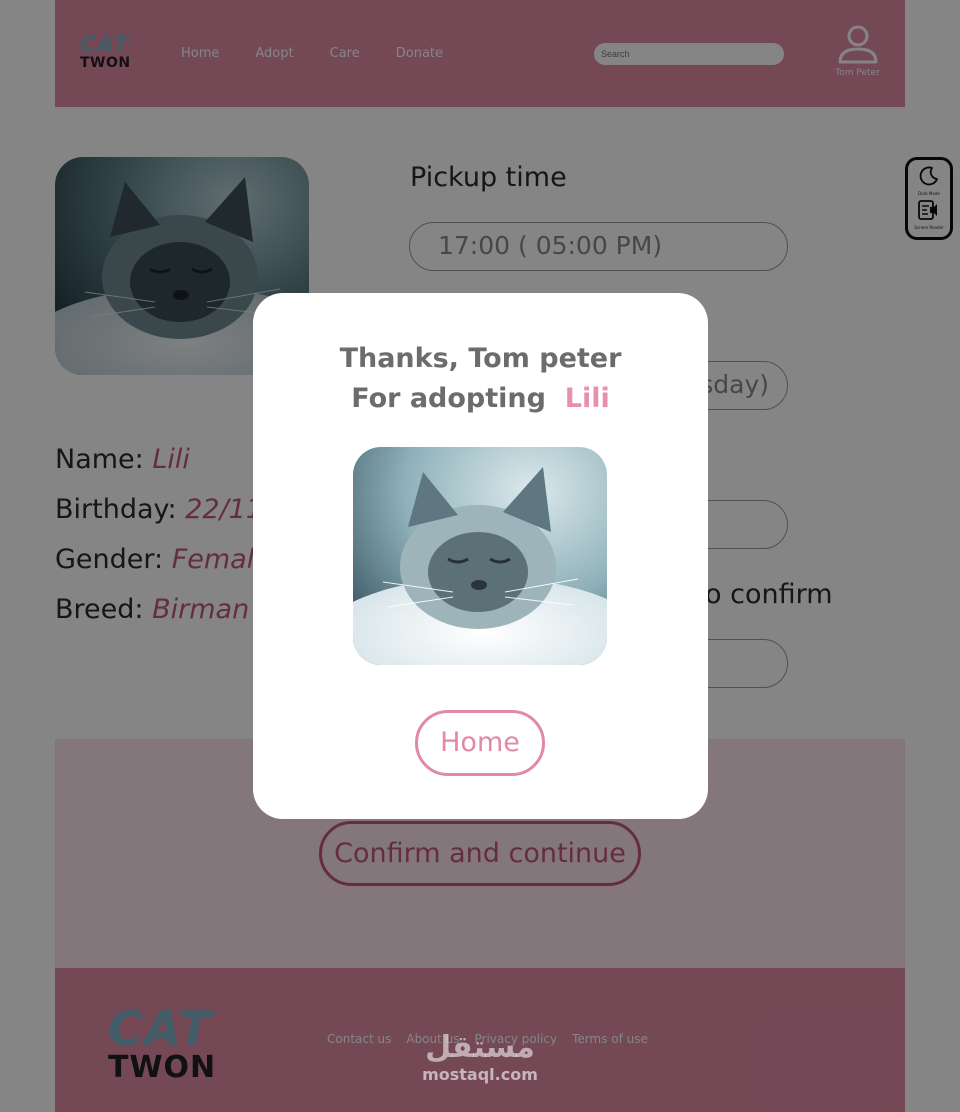 This screenshot has height=1112, width=960. Describe the element at coordinates (480, 1074) in the screenshot. I see `watermark-latin: mostaql.com` at that location.